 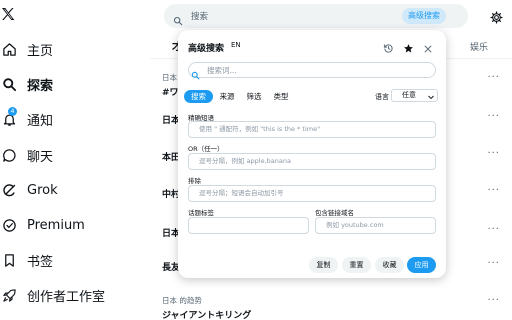 What do you see at coordinates (9, 117) in the screenshot?
I see `bell-icon: 4` at bounding box center [9, 117].